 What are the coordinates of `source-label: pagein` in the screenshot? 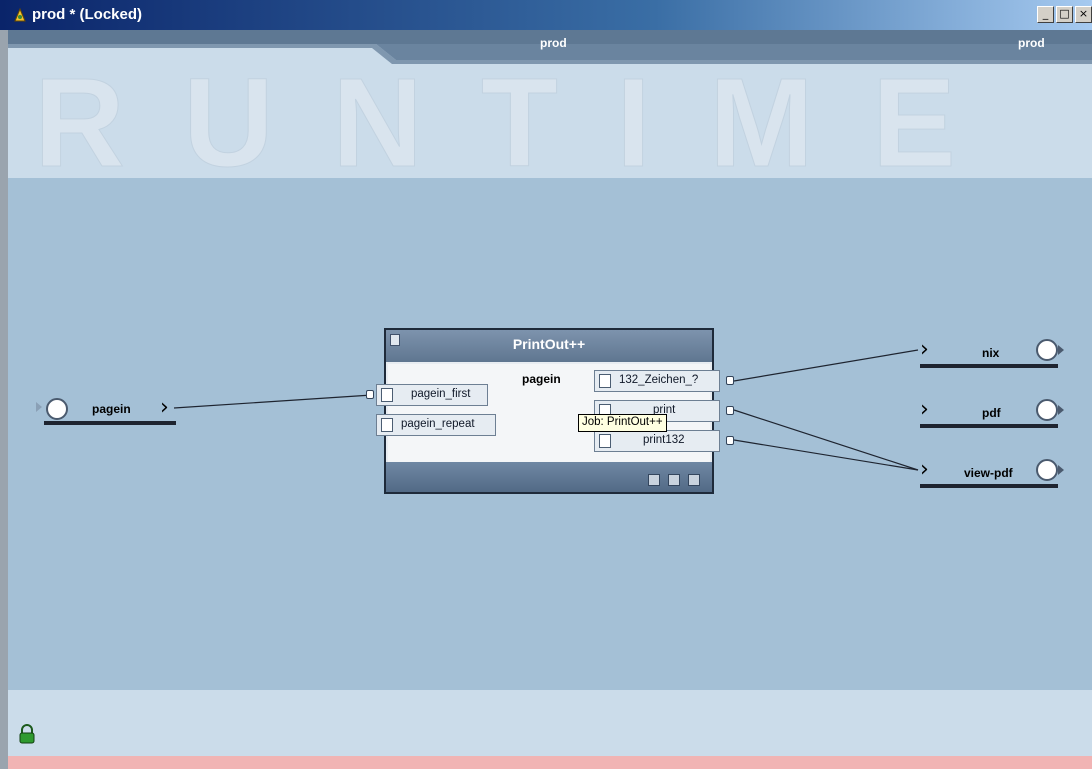 It's located at (111, 409).